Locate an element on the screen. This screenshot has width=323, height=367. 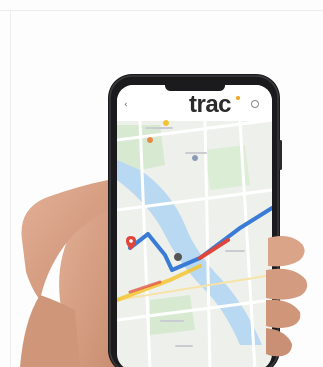
menu-icon is located at coordinates (255, 104).